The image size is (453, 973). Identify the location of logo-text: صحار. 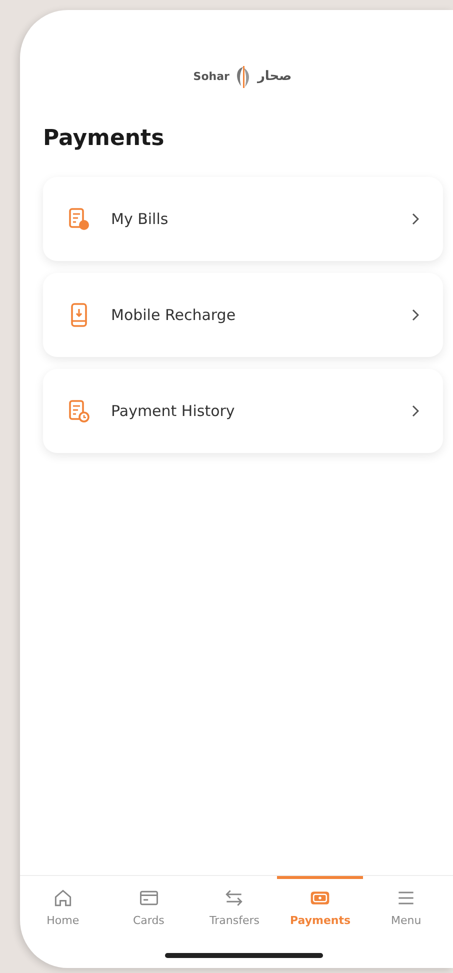
(274, 77).